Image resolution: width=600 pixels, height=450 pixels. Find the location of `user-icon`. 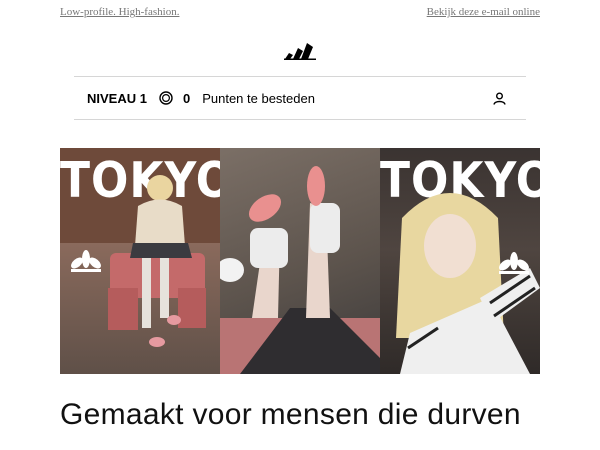

user-icon is located at coordinates (499, 98).